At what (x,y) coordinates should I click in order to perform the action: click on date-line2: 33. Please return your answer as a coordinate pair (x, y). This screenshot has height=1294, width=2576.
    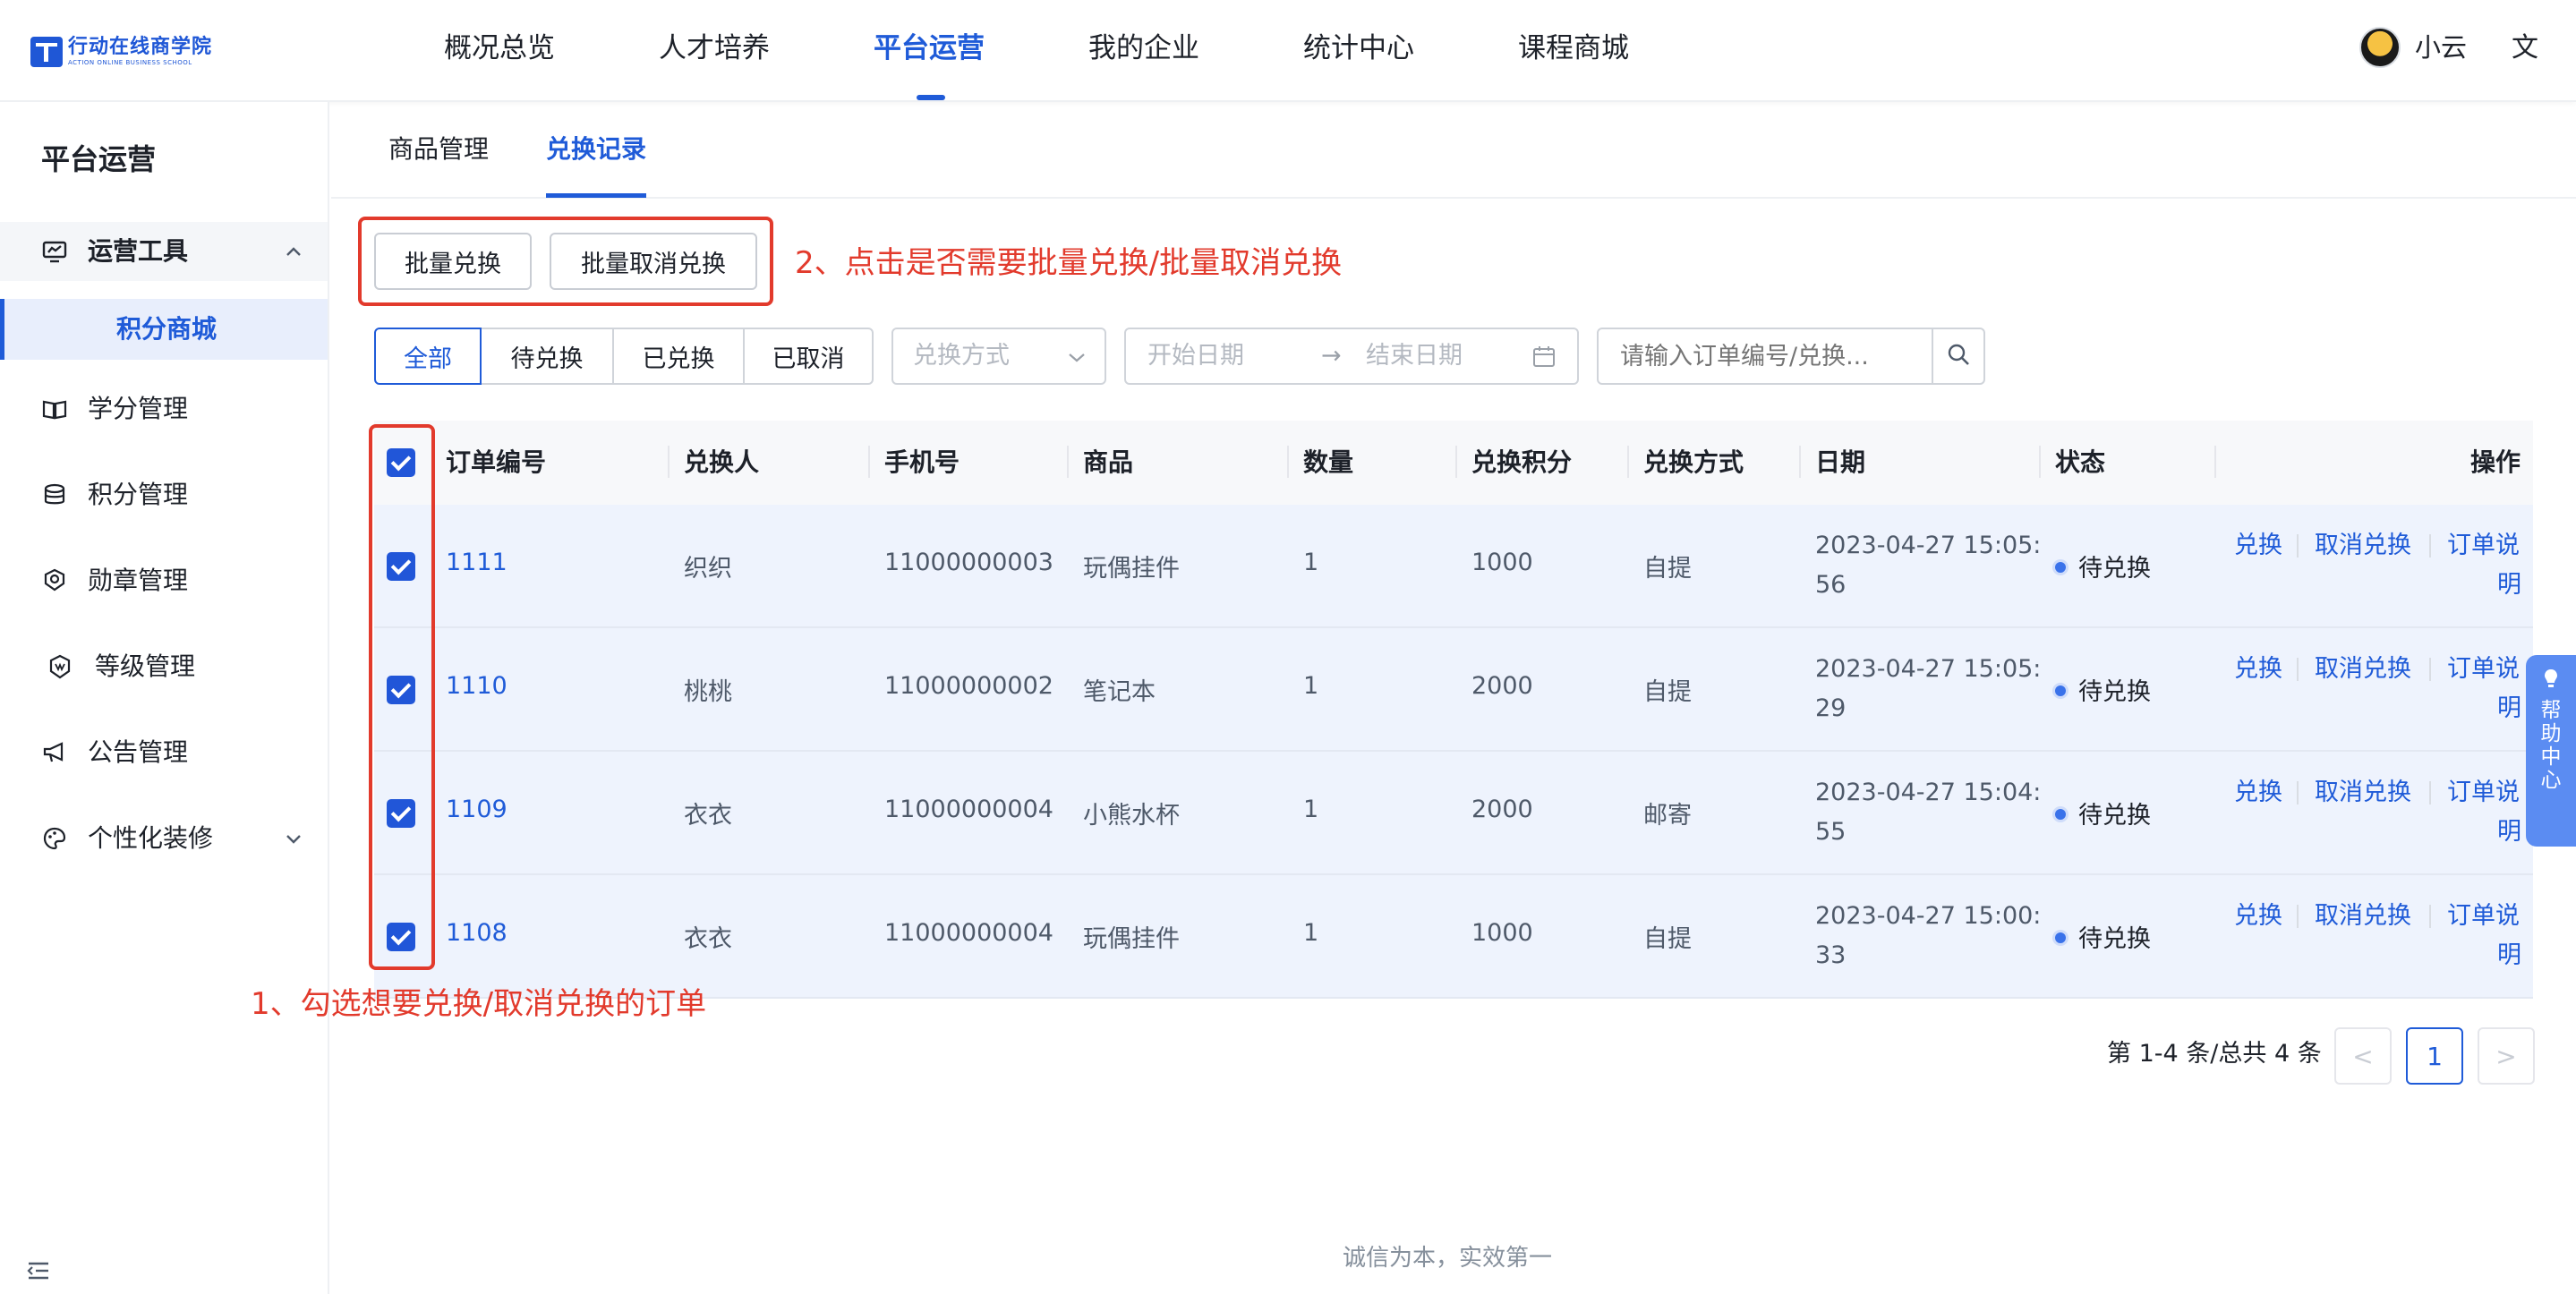
    Looking at the image, I should click on (1831, 955).